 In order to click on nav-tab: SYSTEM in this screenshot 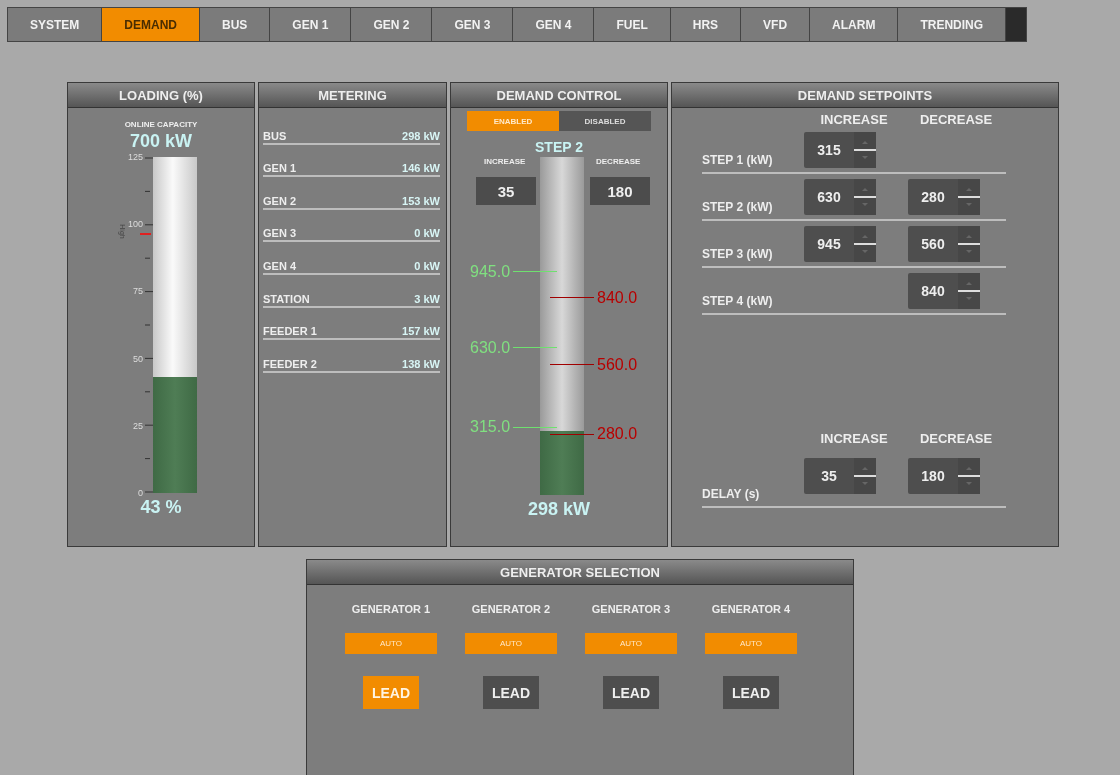, I will do `click(54, 24)`.